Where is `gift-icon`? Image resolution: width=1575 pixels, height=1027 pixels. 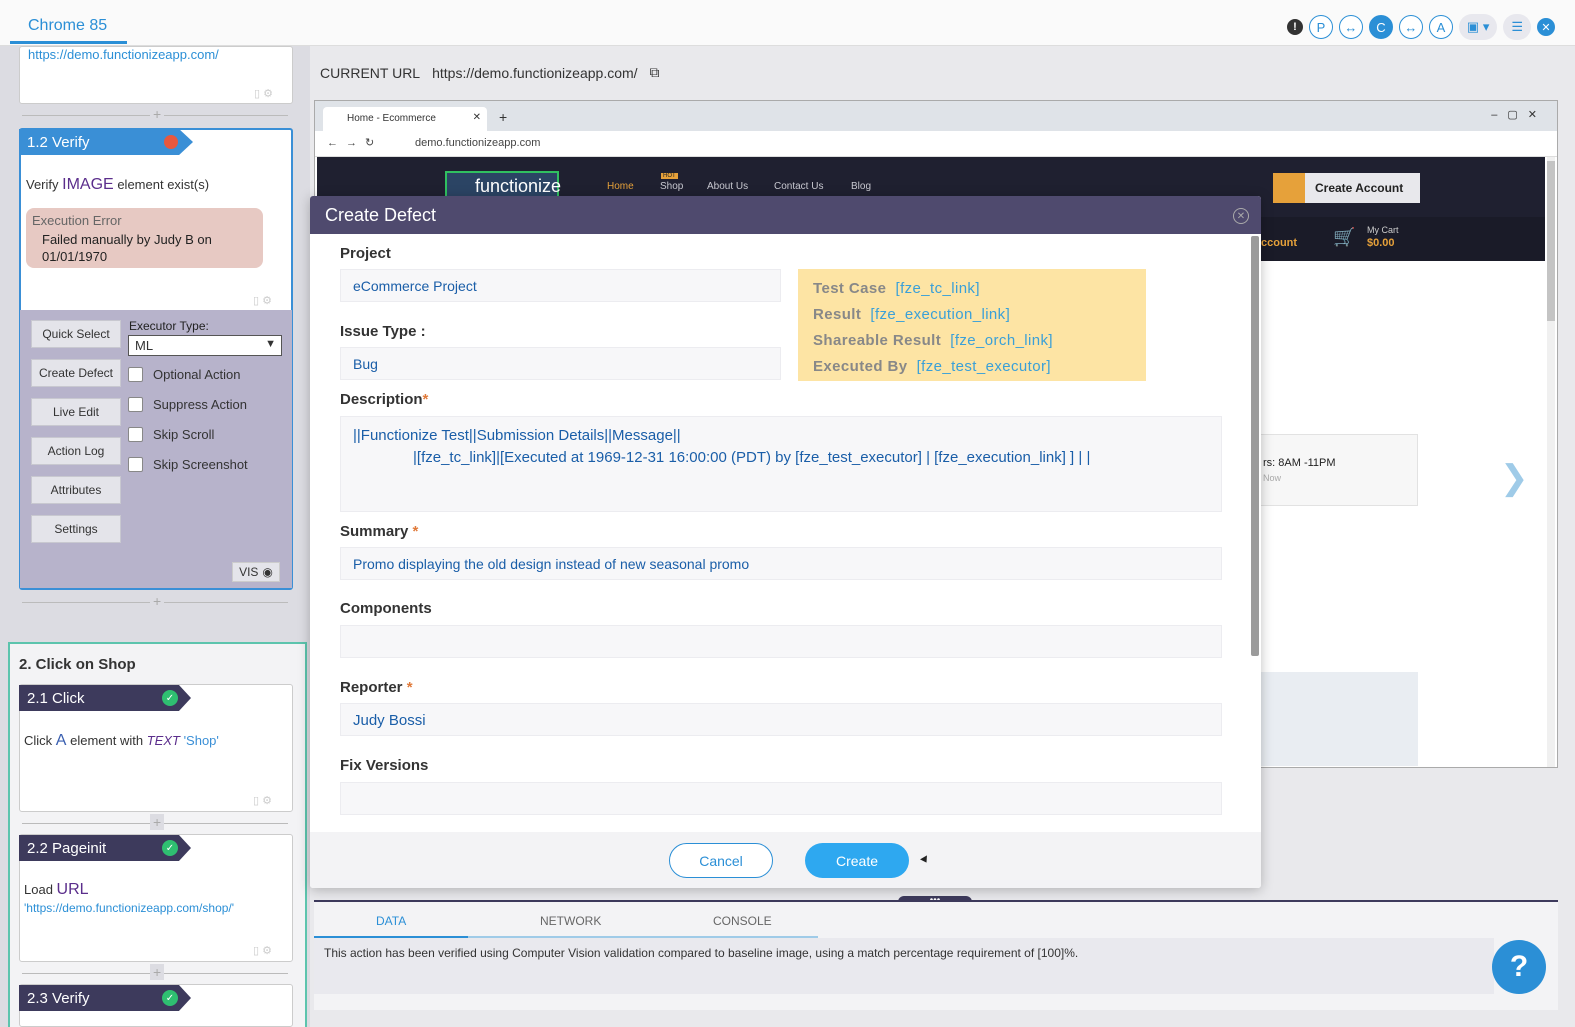
gift-icon is located at coordinates (1289, 188).